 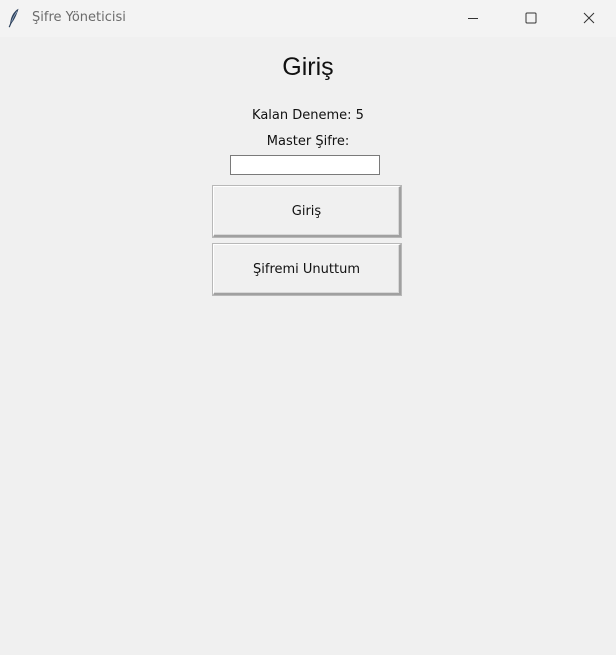 I want to click on page-title: Giriş, so click(x=308, y=67).